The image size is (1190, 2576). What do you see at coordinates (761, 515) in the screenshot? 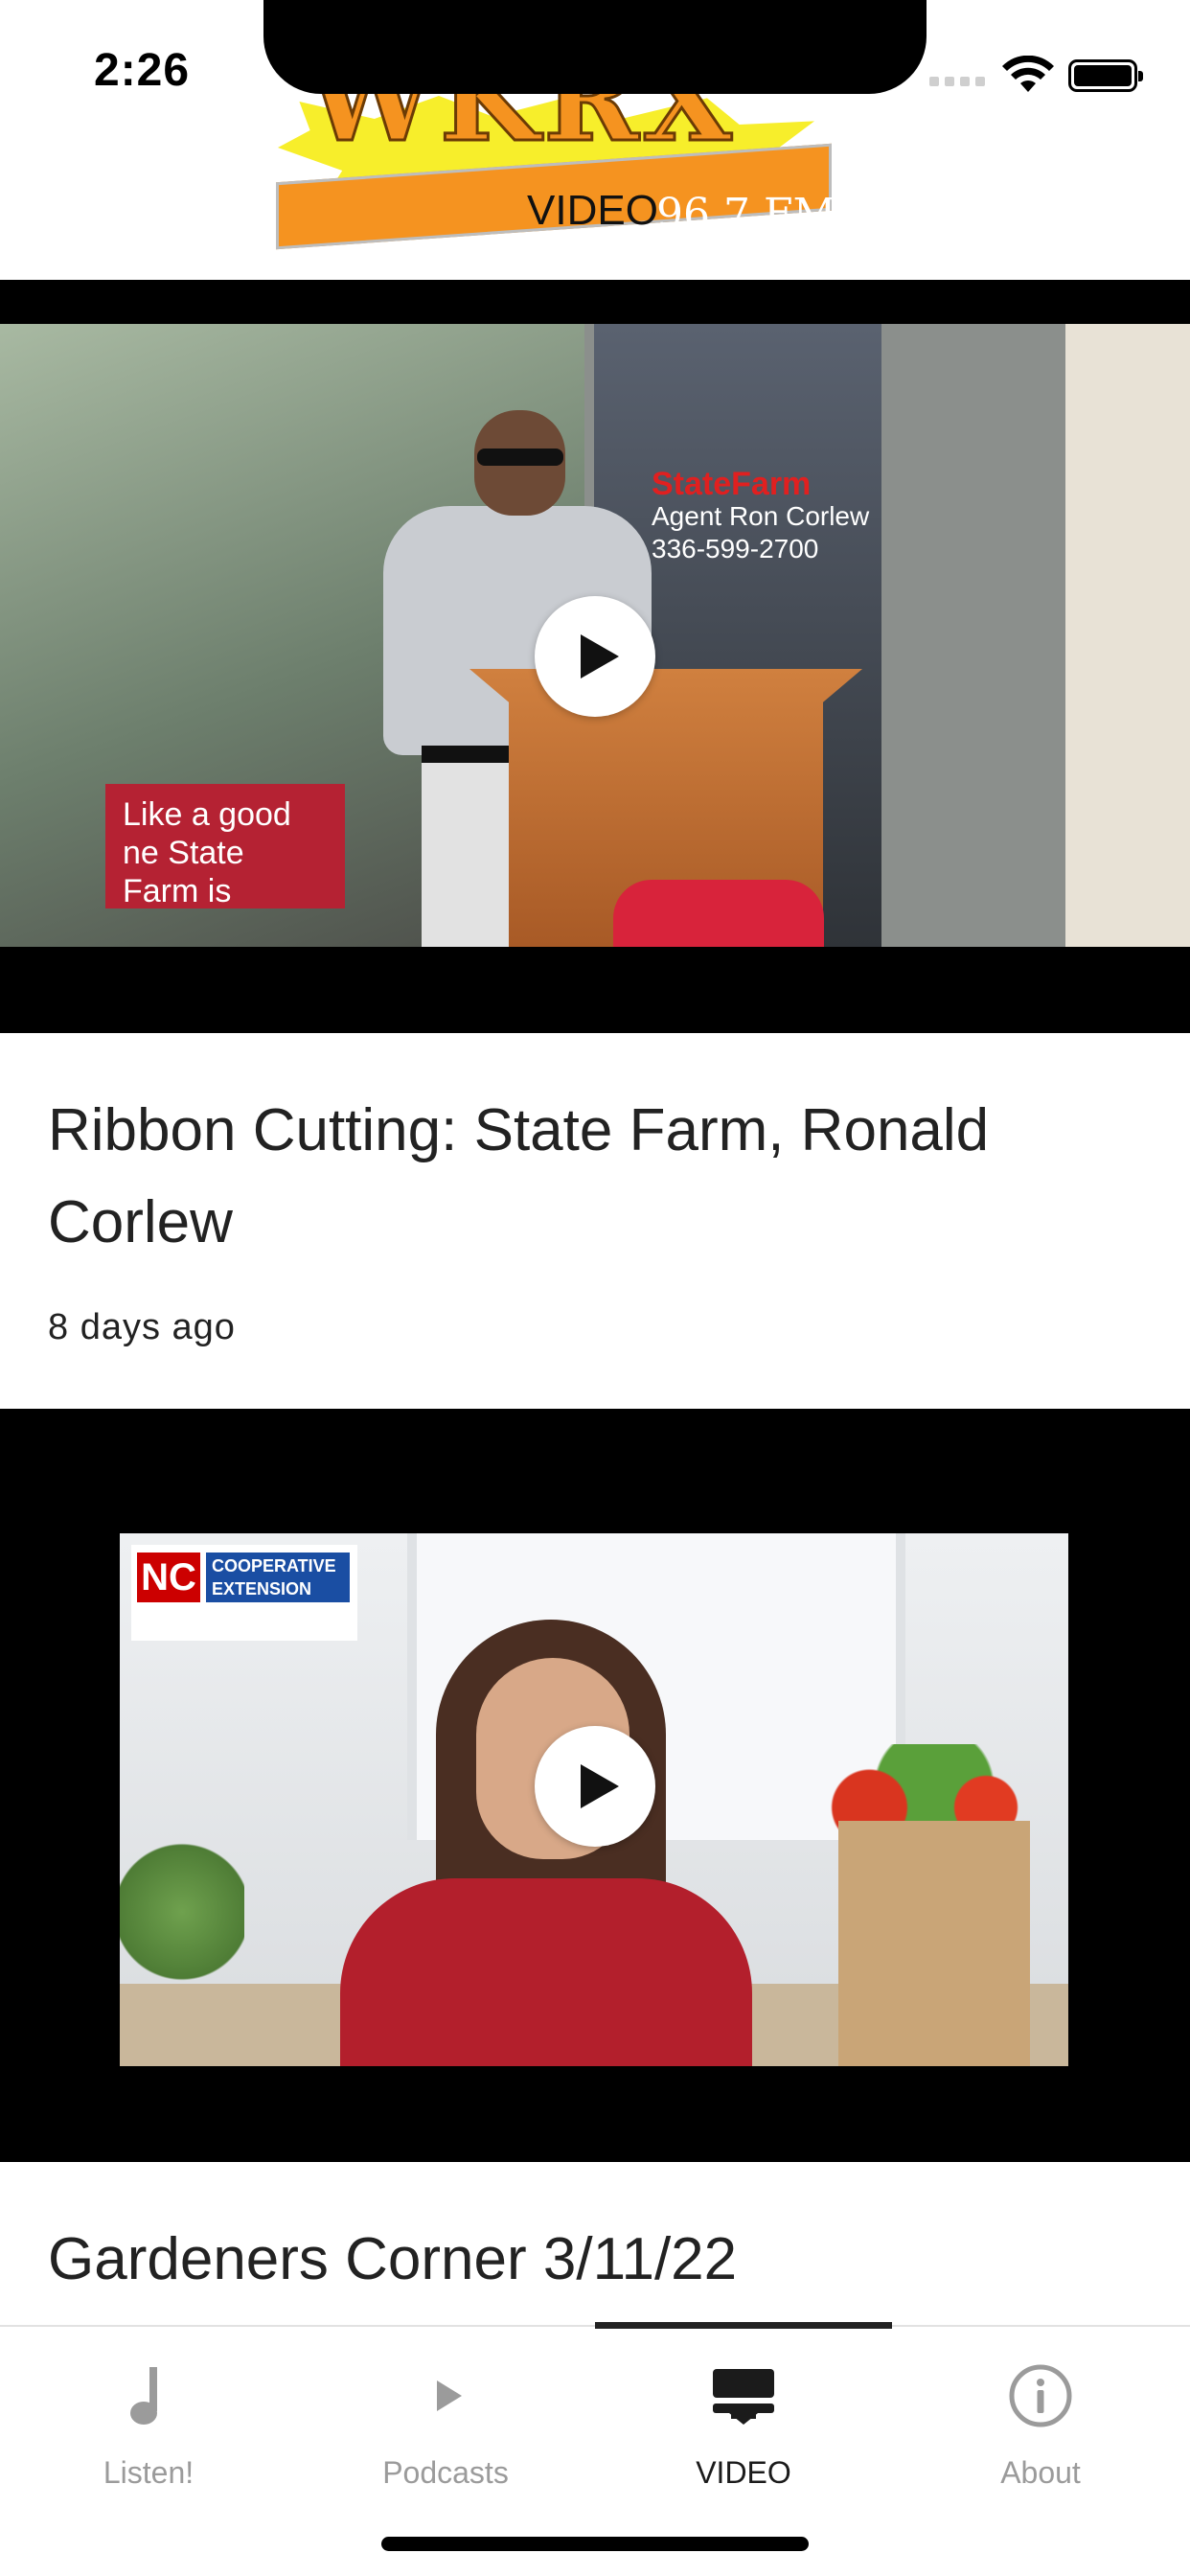
I see `thumbnail-sign: StateFarm Agent Ron Corlew 336-599-2700` at bounding box center [761, 515].